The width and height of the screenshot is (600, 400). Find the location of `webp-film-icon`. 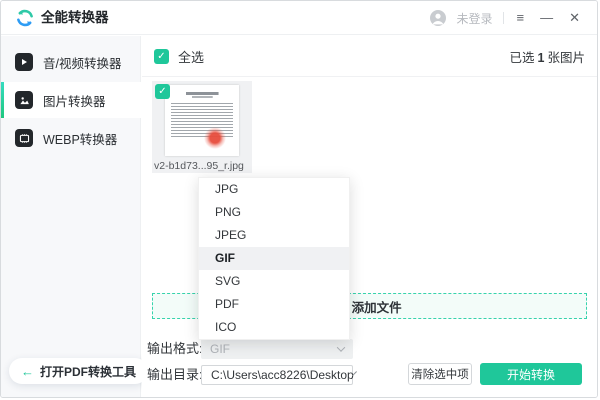

webp-film-icon is located at coordinates (24, 138).